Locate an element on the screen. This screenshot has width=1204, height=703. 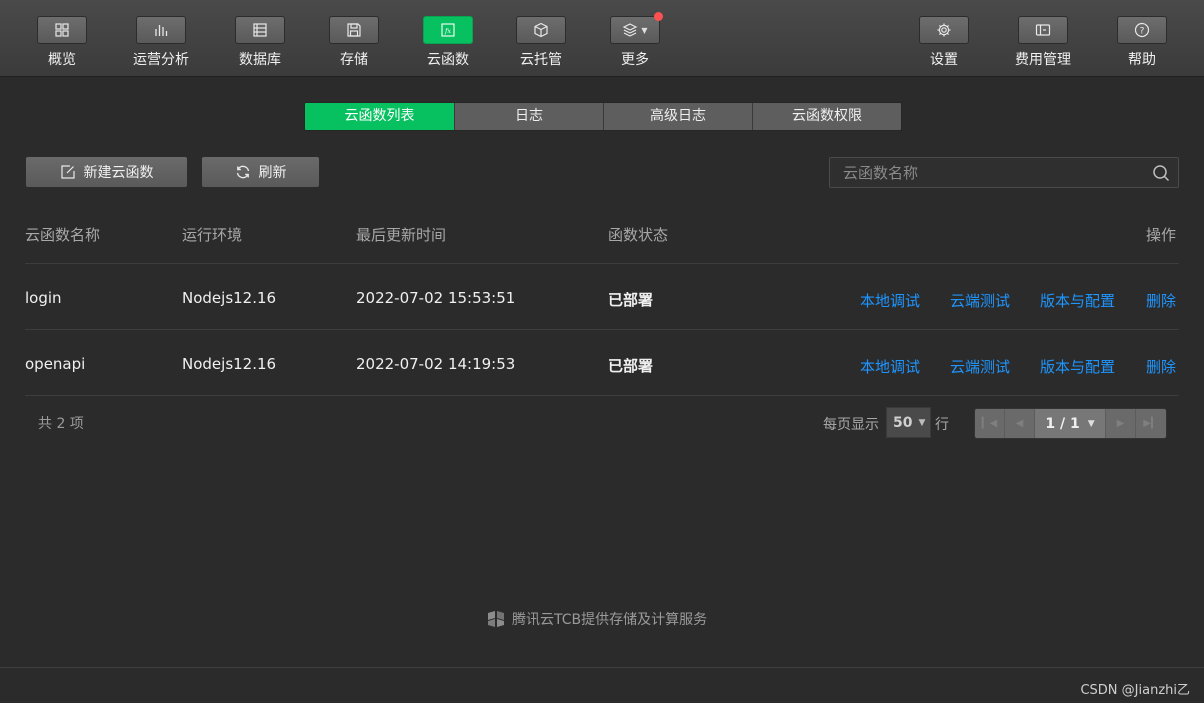
cloud-function-button: fx is located at coordinates (448, 30).